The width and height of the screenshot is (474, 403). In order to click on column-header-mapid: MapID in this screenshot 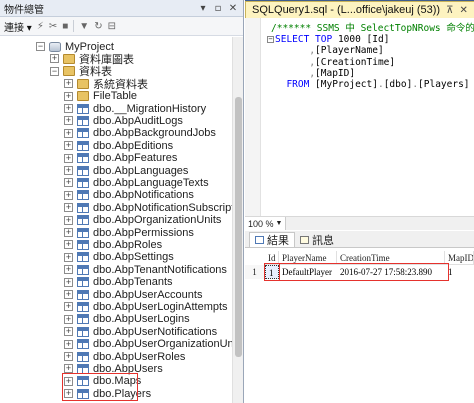, I will do `click(459, 258)`.